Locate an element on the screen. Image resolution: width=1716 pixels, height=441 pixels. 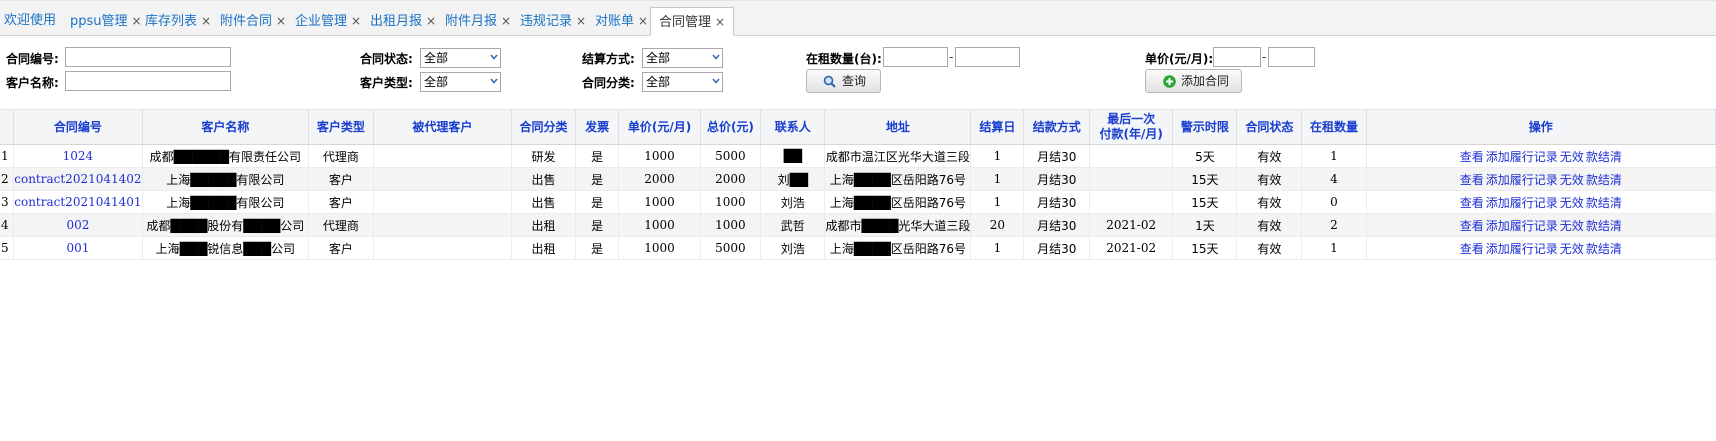
header-cell: 总价(元) is located at coordinates (731, 127).